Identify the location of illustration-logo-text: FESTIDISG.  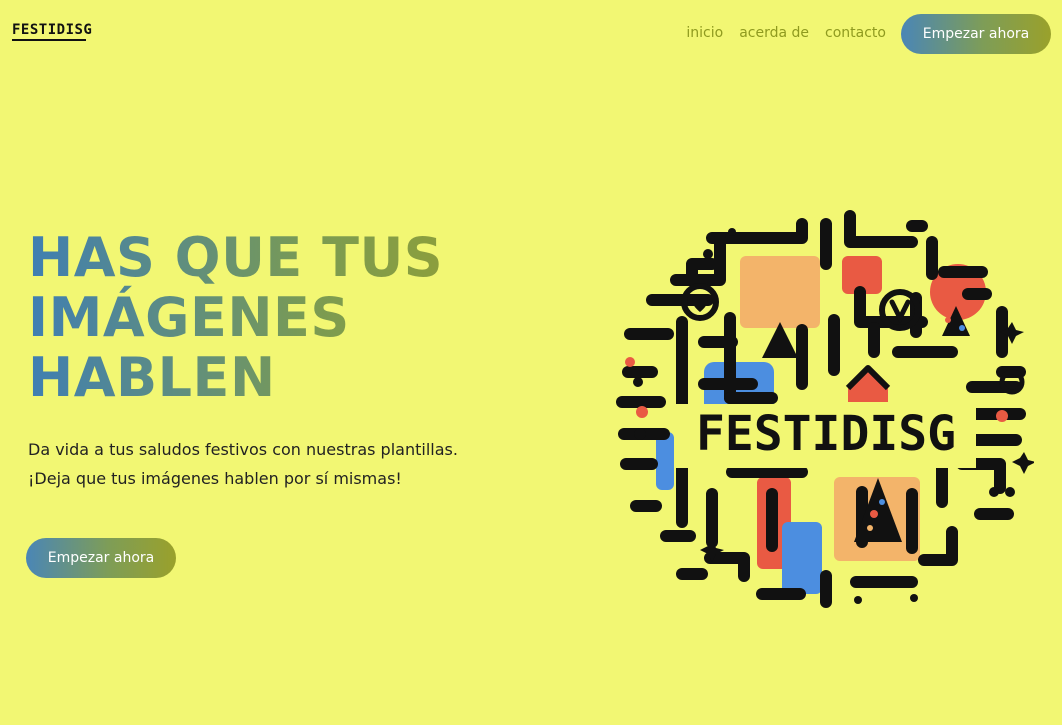
(826, 434).